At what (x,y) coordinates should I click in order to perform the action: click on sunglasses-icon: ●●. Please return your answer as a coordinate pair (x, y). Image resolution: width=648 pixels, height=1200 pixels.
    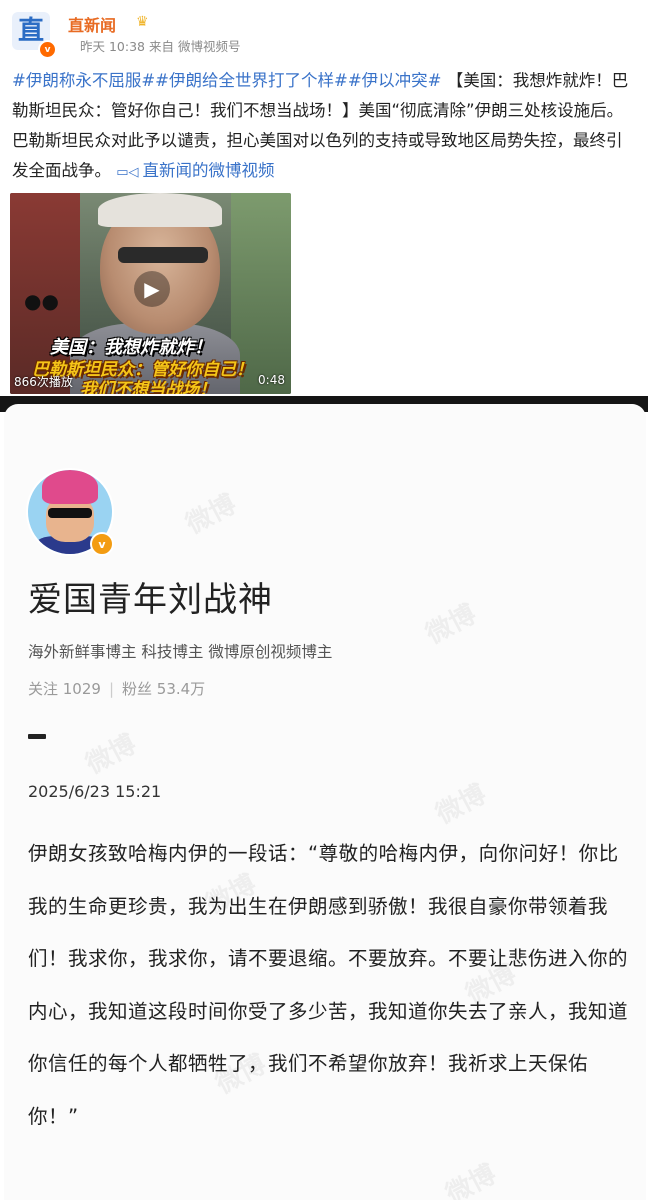
    Looking at the image, I should click on (41, 301).